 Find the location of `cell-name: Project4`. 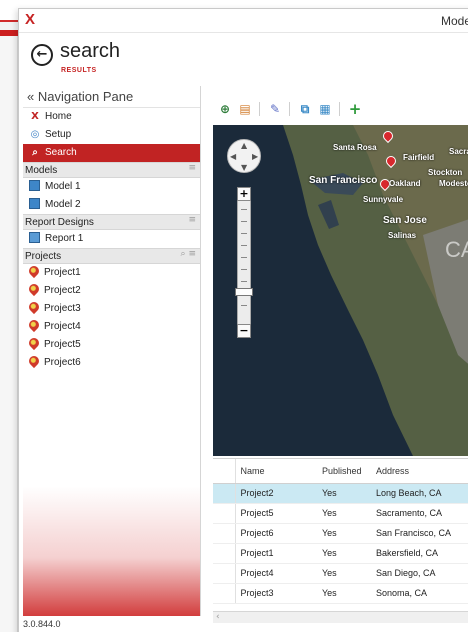

cell-name: Project4 is located at coordinates (276, 573).